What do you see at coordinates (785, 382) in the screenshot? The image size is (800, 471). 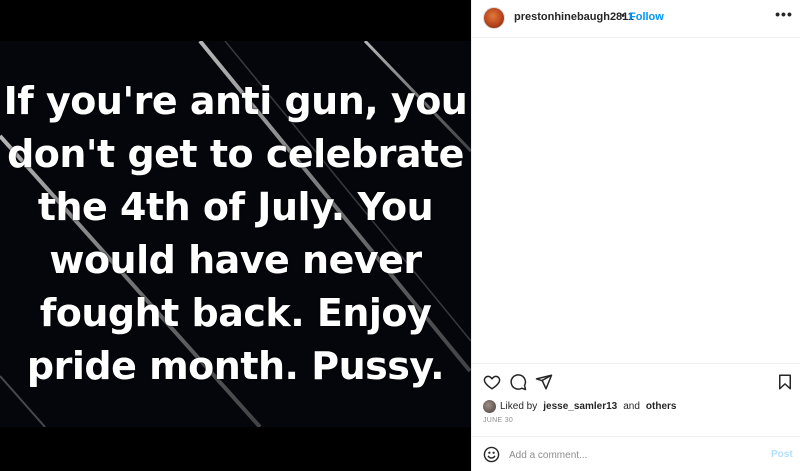 I see `bookmark-icon` at bounding box center [785, 382].